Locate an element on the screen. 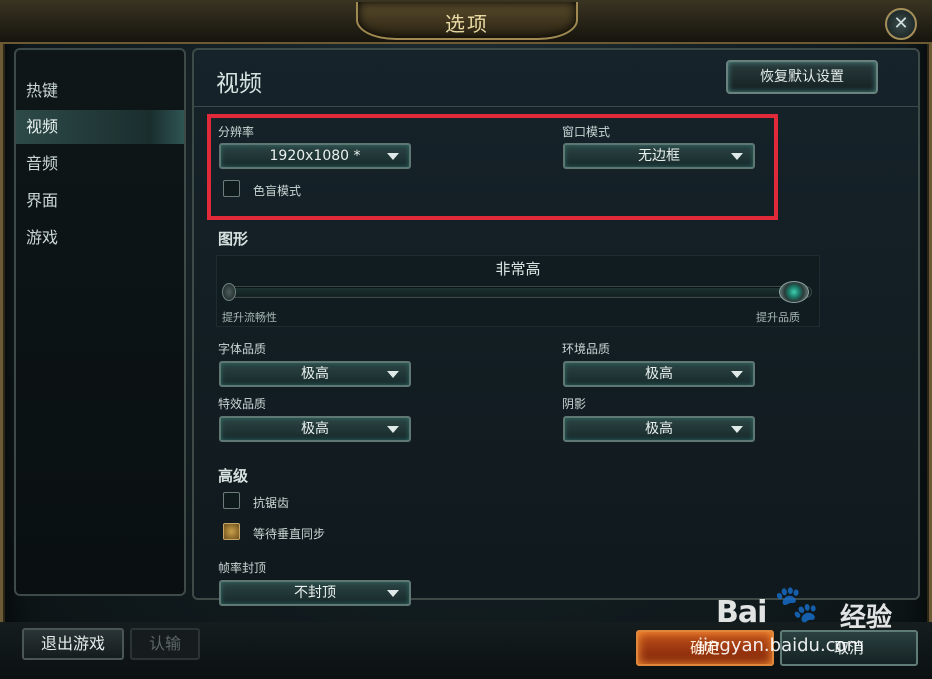 The image size is (932, 679). antialiasing-checkbox is located at coordinates (231, 500).